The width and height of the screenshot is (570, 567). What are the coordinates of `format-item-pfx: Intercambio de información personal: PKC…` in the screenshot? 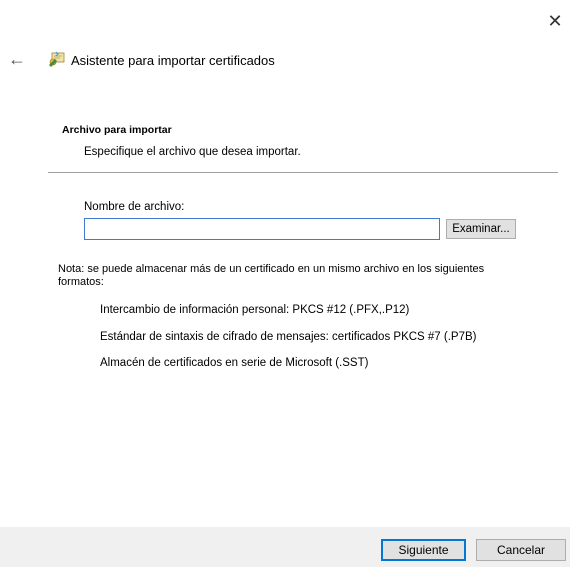 It's located at (255, 310).